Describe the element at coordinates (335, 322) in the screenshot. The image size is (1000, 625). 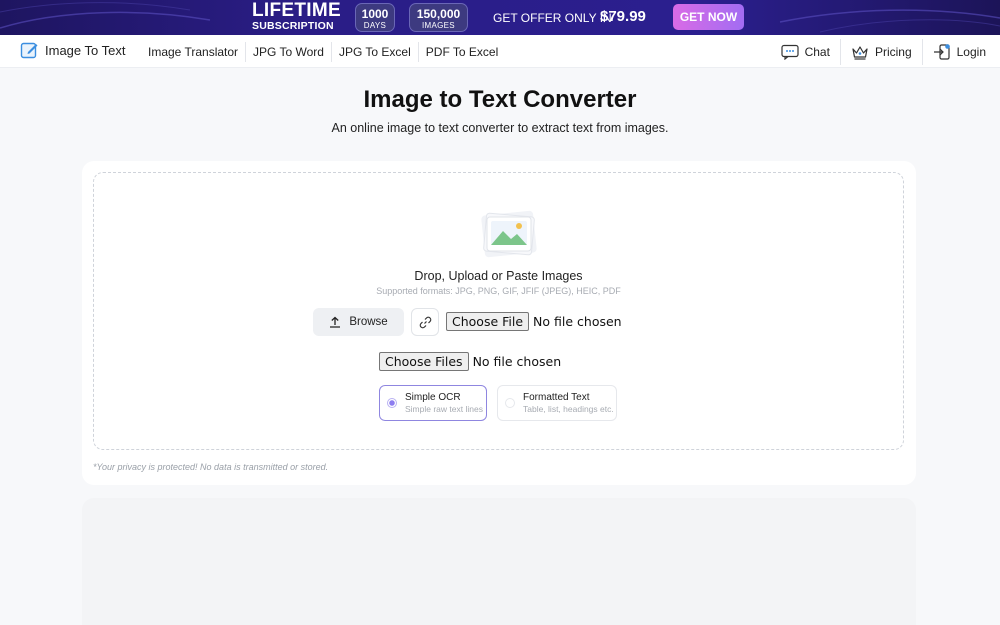
I see `upload-arrow-icon` at that location.